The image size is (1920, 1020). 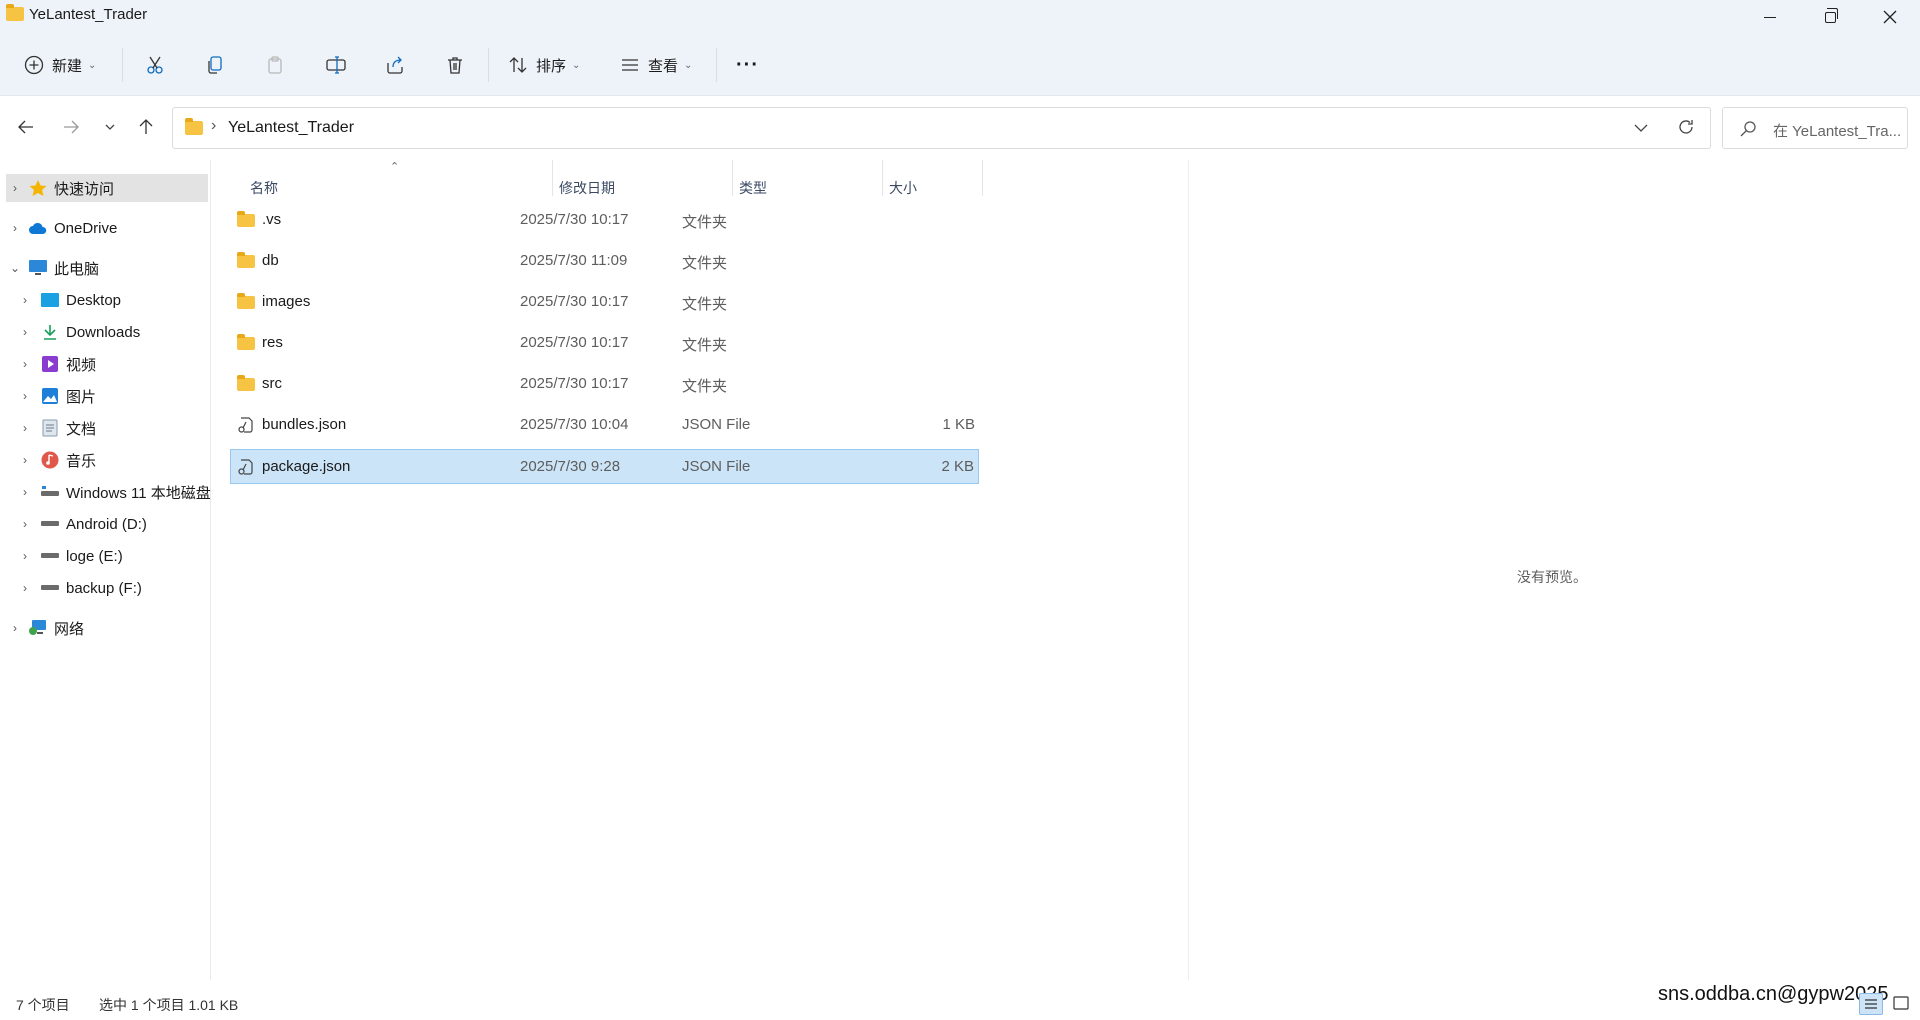 I want to click on sidebar-item-label: Android (D:), so click(x=106, y=524).